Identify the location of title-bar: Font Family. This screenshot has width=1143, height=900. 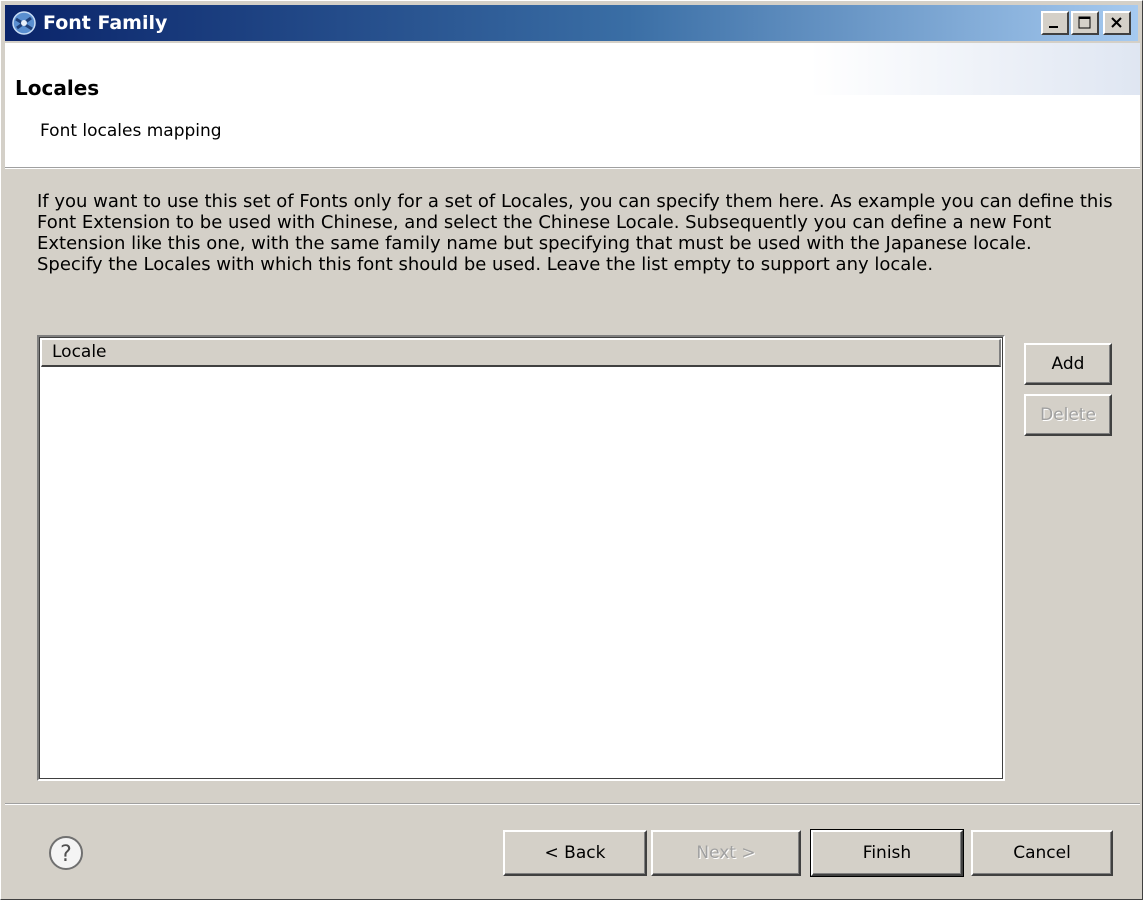
(571, 23).